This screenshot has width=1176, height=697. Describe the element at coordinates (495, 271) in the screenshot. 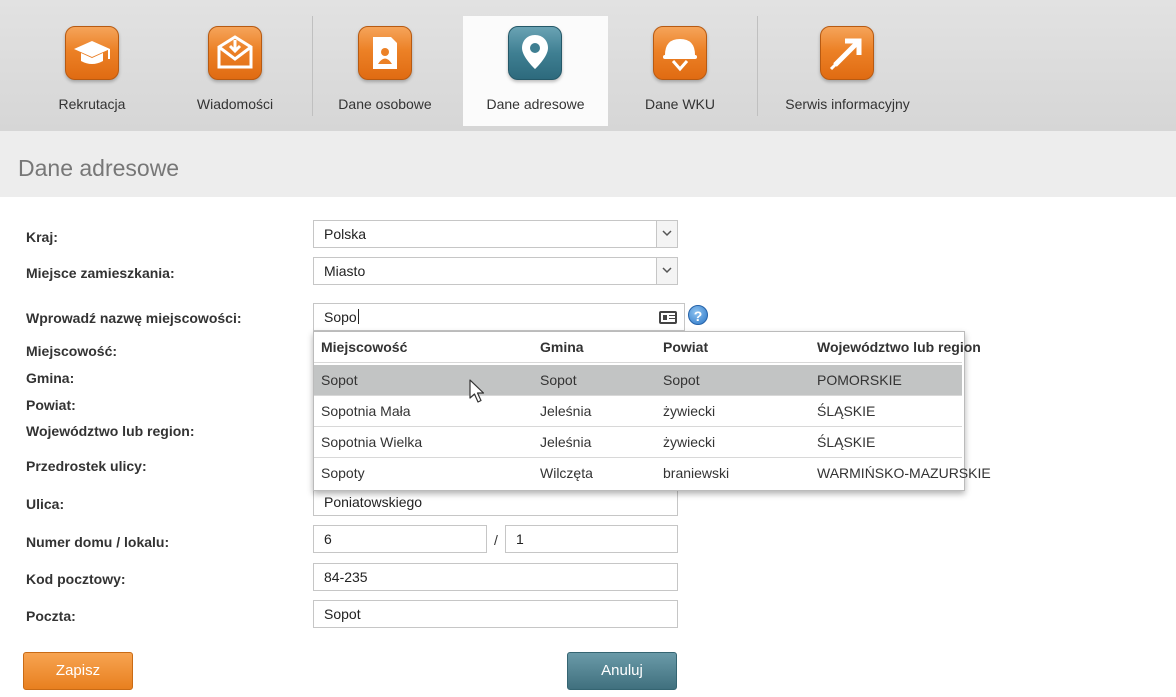

I see `miejsce-zamieszkania-select: Miasto` at that location.